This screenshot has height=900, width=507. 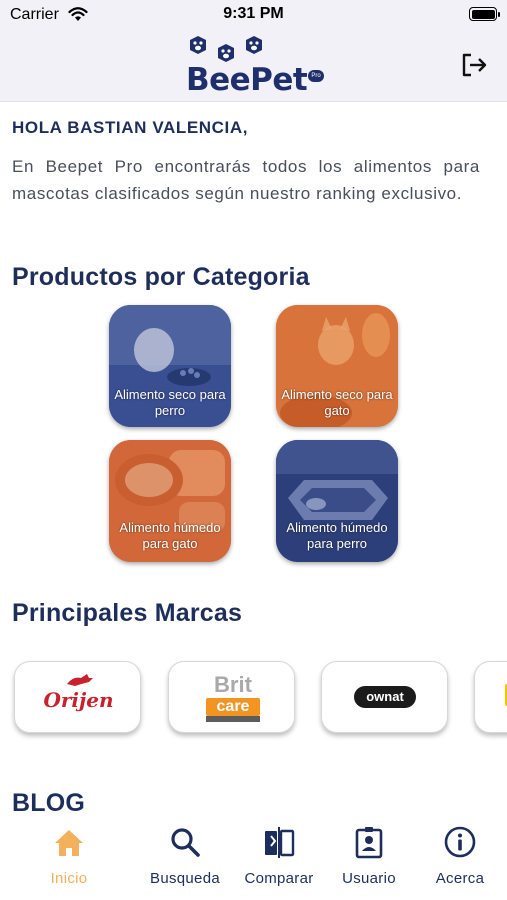 I want to click on brit-logo-text: Brit, so click(x=233, y=684).